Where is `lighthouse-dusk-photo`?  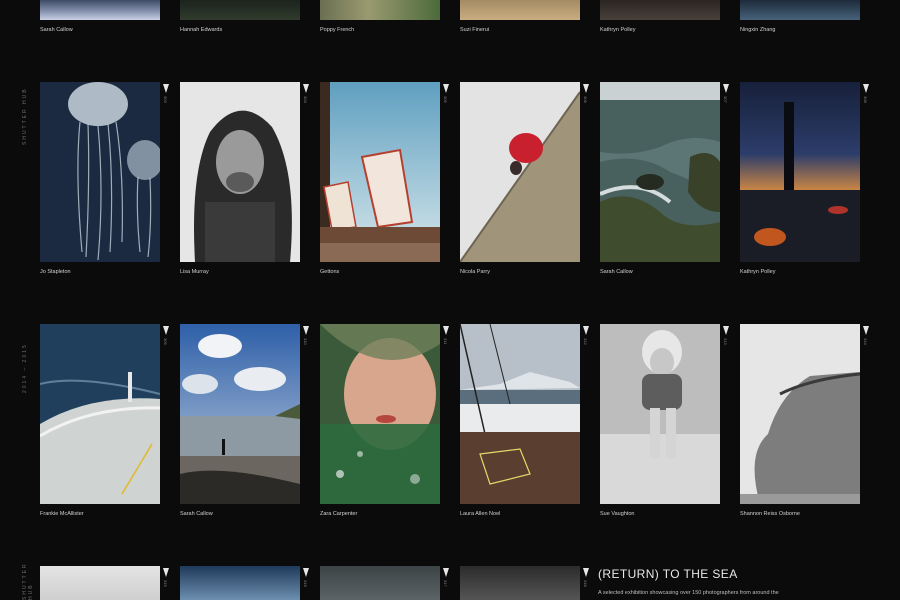 lighthouse-dusk-photo is located at coordinates (800, 172).